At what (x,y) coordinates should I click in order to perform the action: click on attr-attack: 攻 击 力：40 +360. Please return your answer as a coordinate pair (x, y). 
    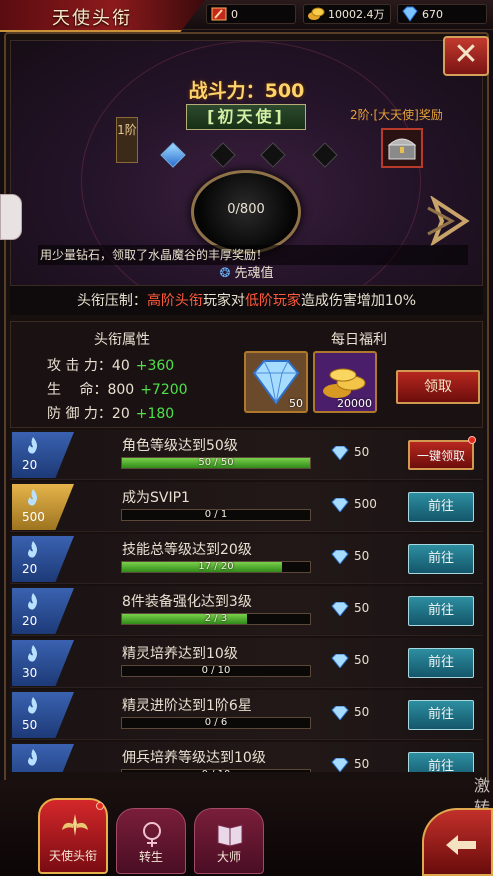
    Looking at the image, I should click on (111, 366).